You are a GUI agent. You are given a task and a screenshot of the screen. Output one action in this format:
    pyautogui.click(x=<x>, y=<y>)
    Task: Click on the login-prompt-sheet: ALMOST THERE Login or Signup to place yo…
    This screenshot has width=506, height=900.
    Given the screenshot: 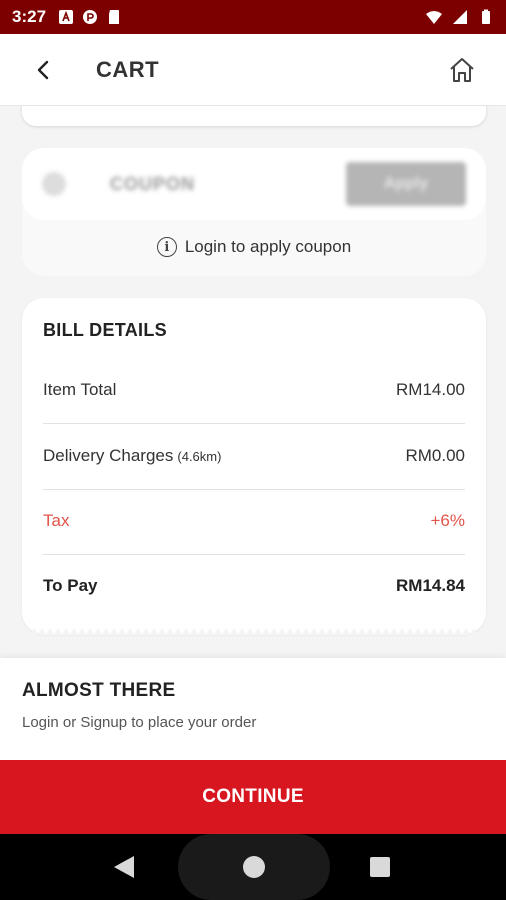 What is the action you would take?
    pyautogui.click(x=253, y=709)
    